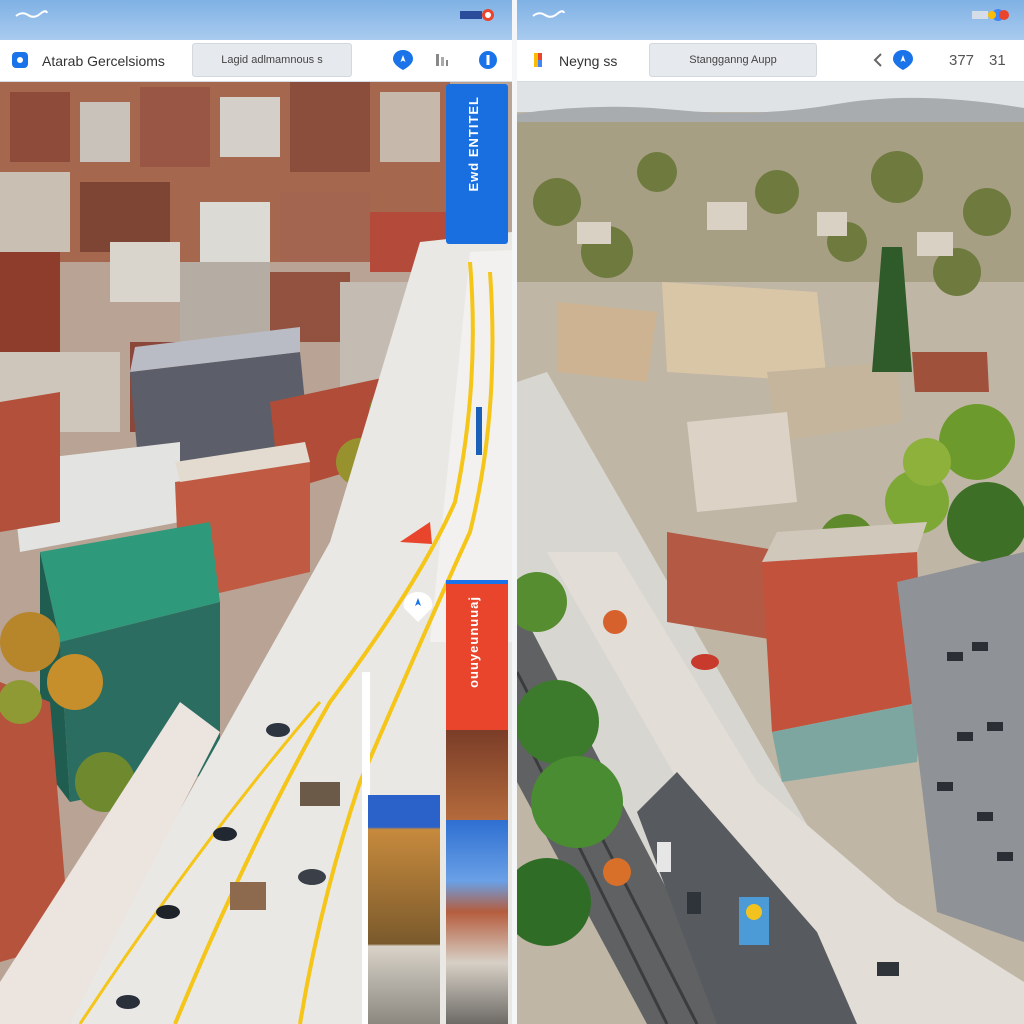 Image resolution: width=1024 pixels, height=1024 pixels. Describe the element at coordinates (272, 60) in the screenshot. I see `left-search-input: Lagid adlmamnous s` at that location.